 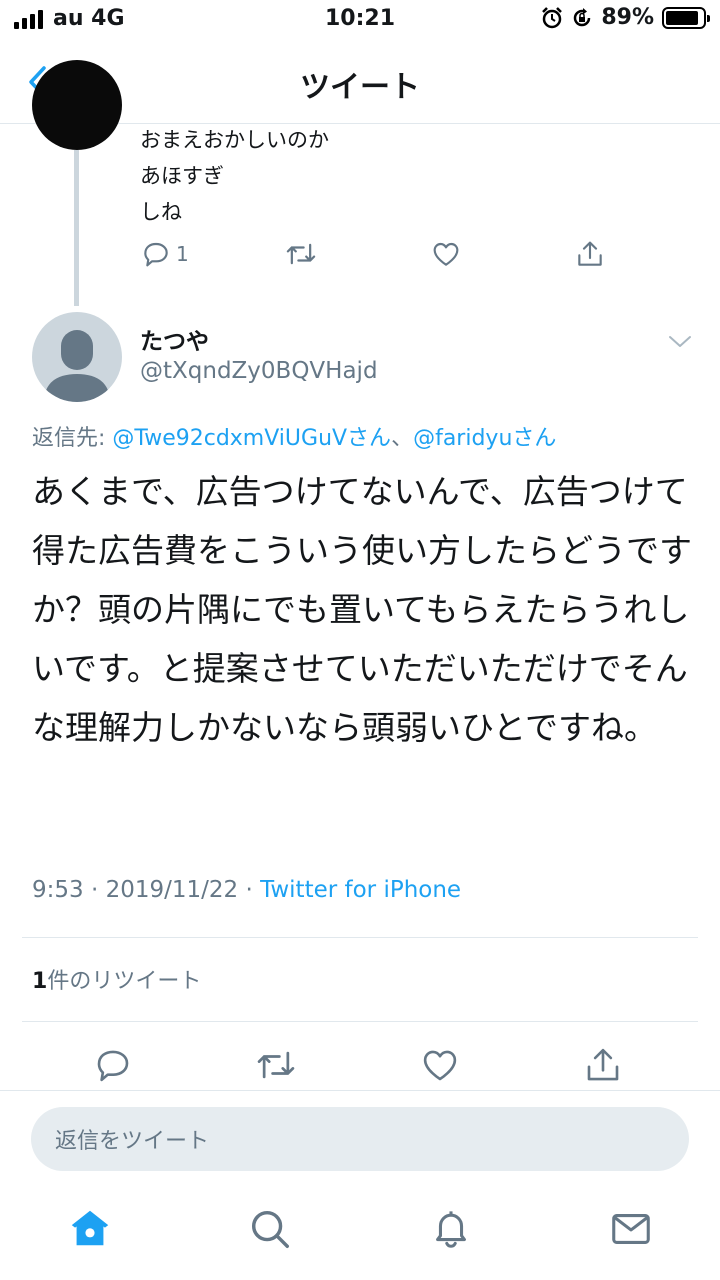 What do you see at coordinates (380, 254) in the screenshot?
I see `previous-tweet-actions: 1` at bounding box center [380, 254].